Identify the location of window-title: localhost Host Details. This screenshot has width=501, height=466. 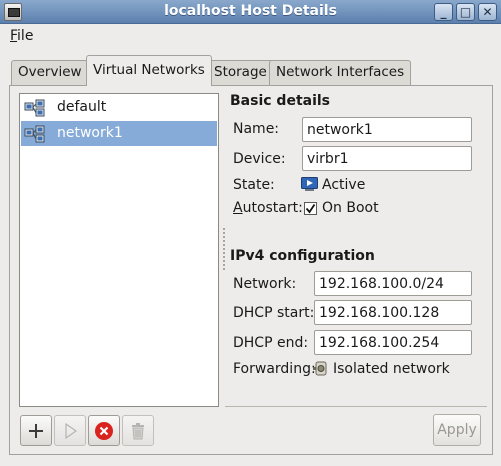
(250, 11).